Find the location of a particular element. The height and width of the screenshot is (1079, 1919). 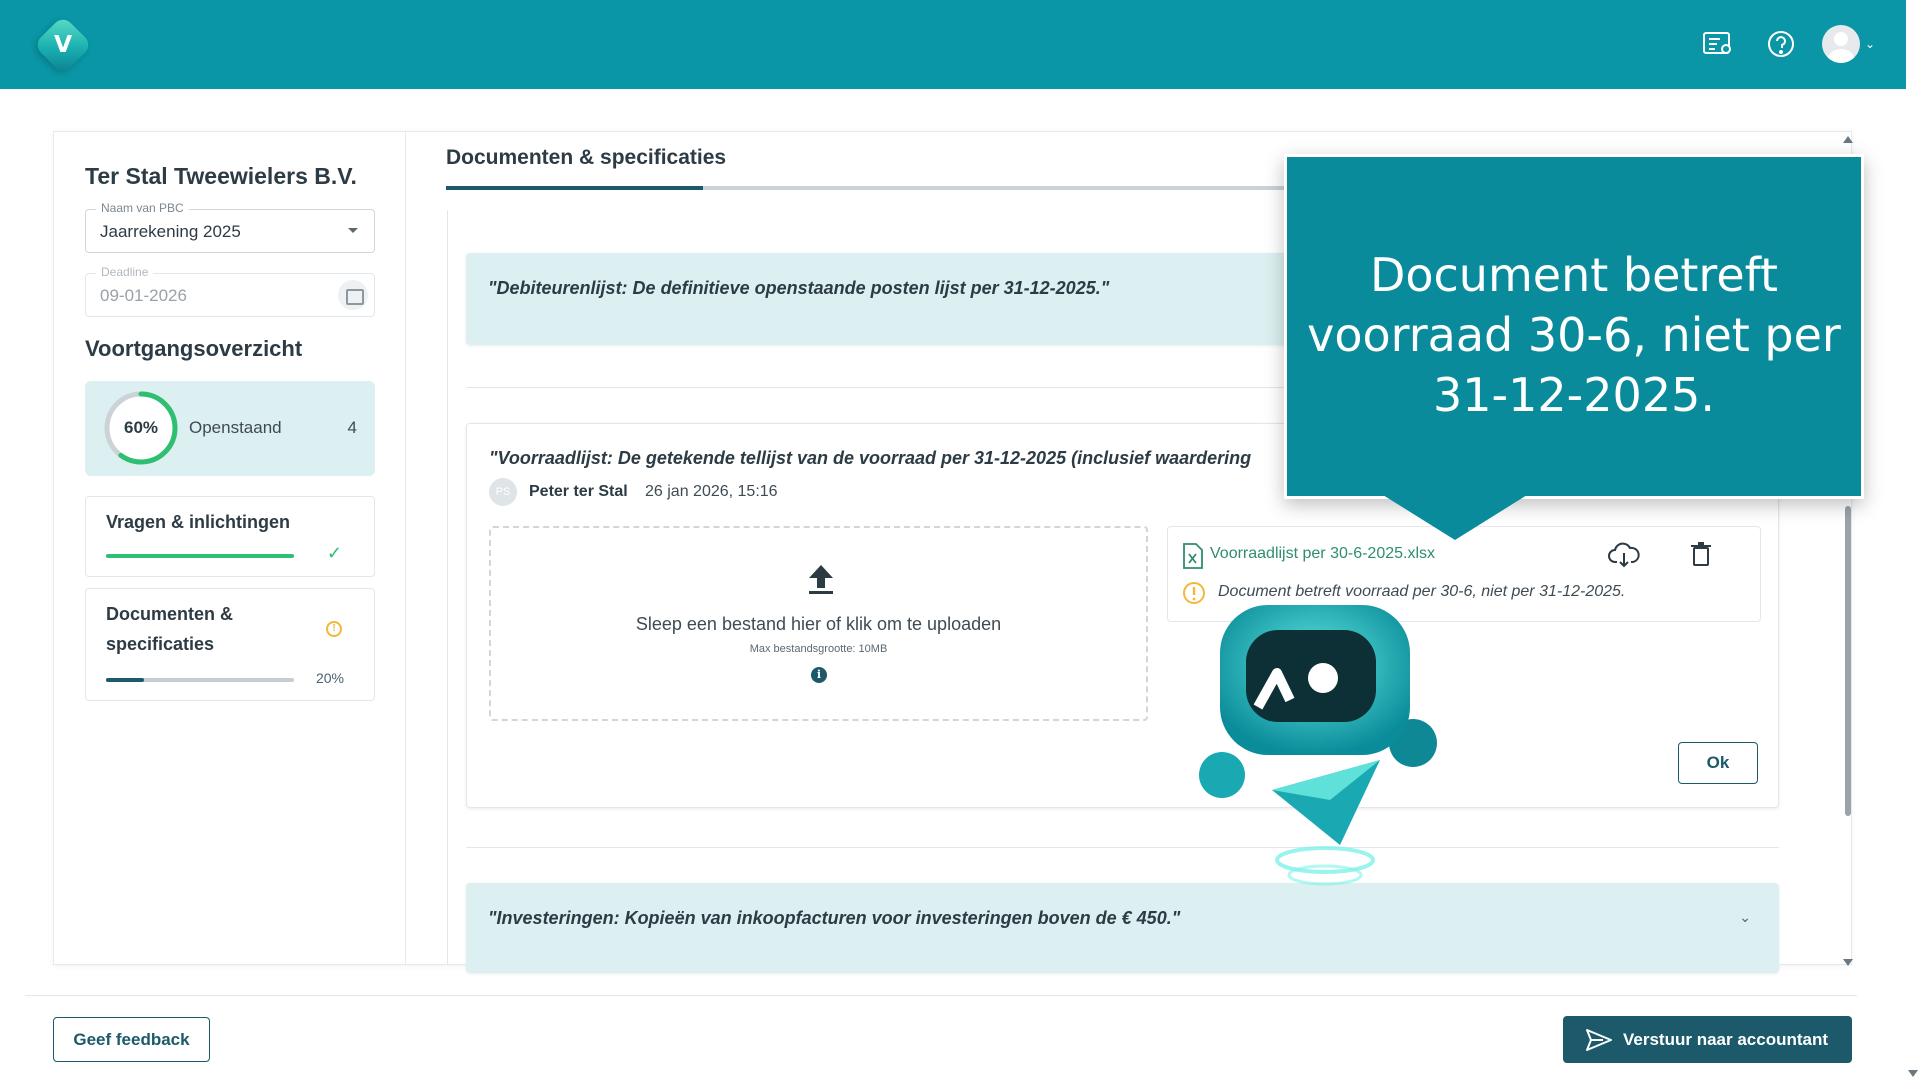

footer-divider is located at coordinates (941, 995).